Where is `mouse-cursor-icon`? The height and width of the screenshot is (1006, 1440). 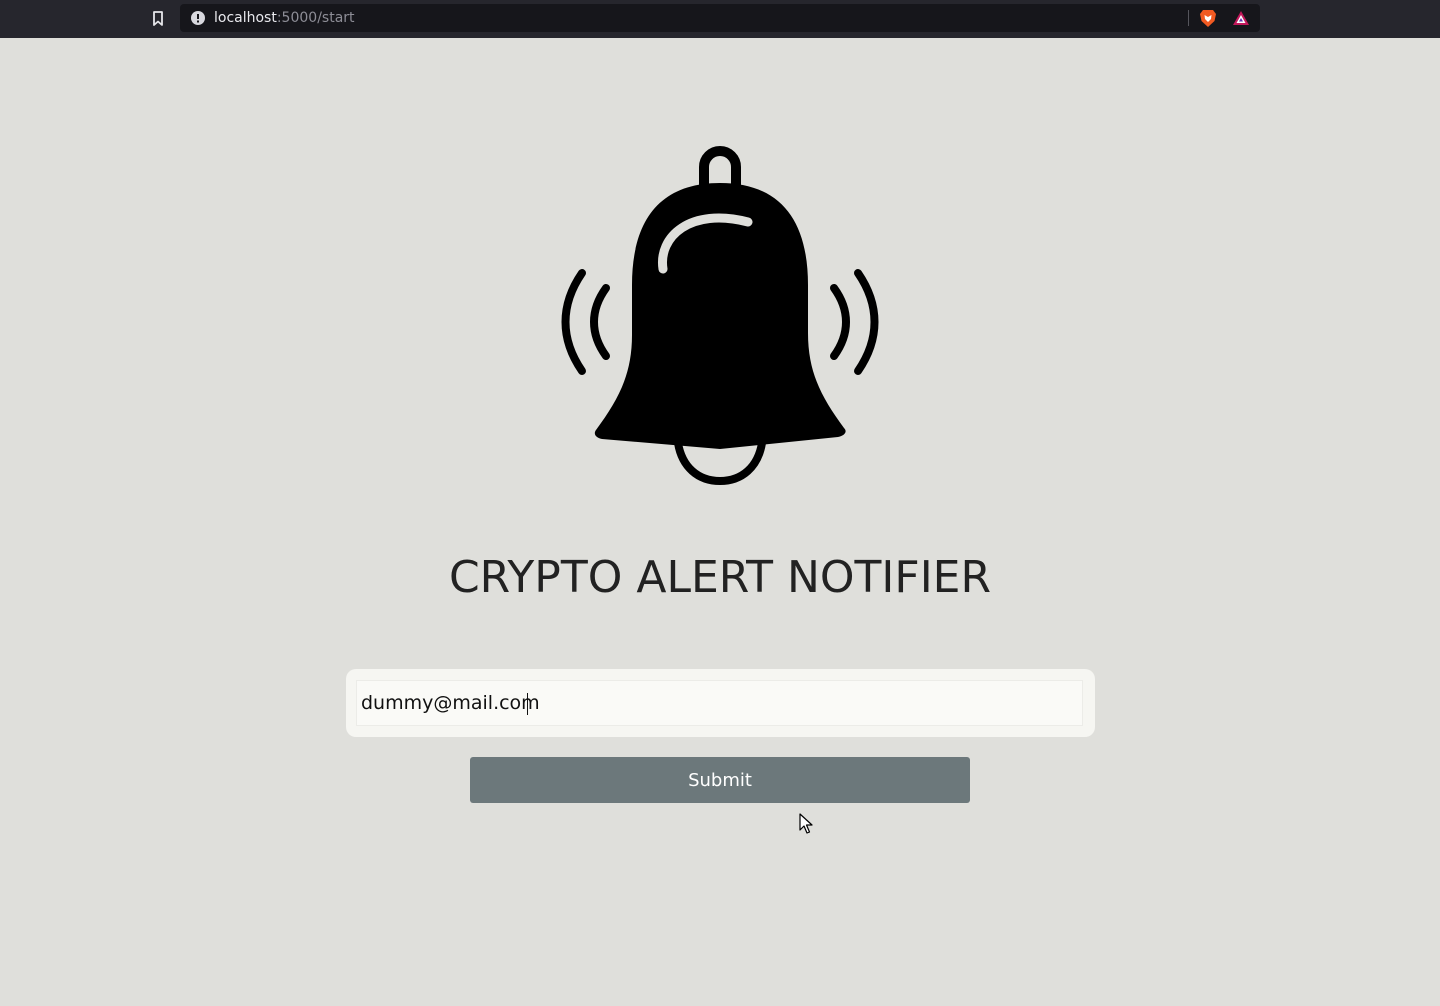
mouse-cursor-icon is located at coordinates (806, 823).